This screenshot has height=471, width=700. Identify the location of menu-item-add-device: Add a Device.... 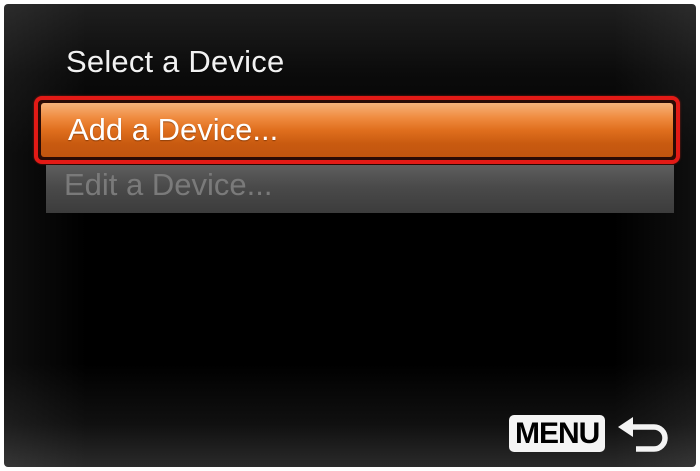
(357, 130).